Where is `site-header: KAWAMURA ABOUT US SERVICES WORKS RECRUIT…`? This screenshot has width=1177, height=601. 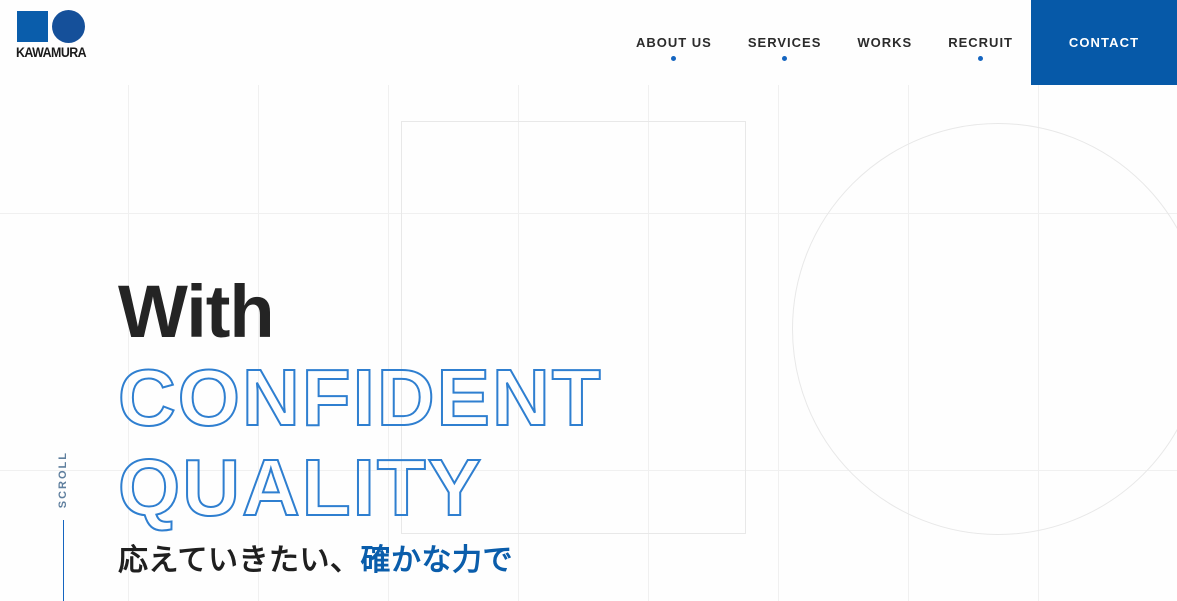 site-header: KAWAMURA ABOUT US SERVICES WORKS RECRUIT… is located at coordinates (588, 42).